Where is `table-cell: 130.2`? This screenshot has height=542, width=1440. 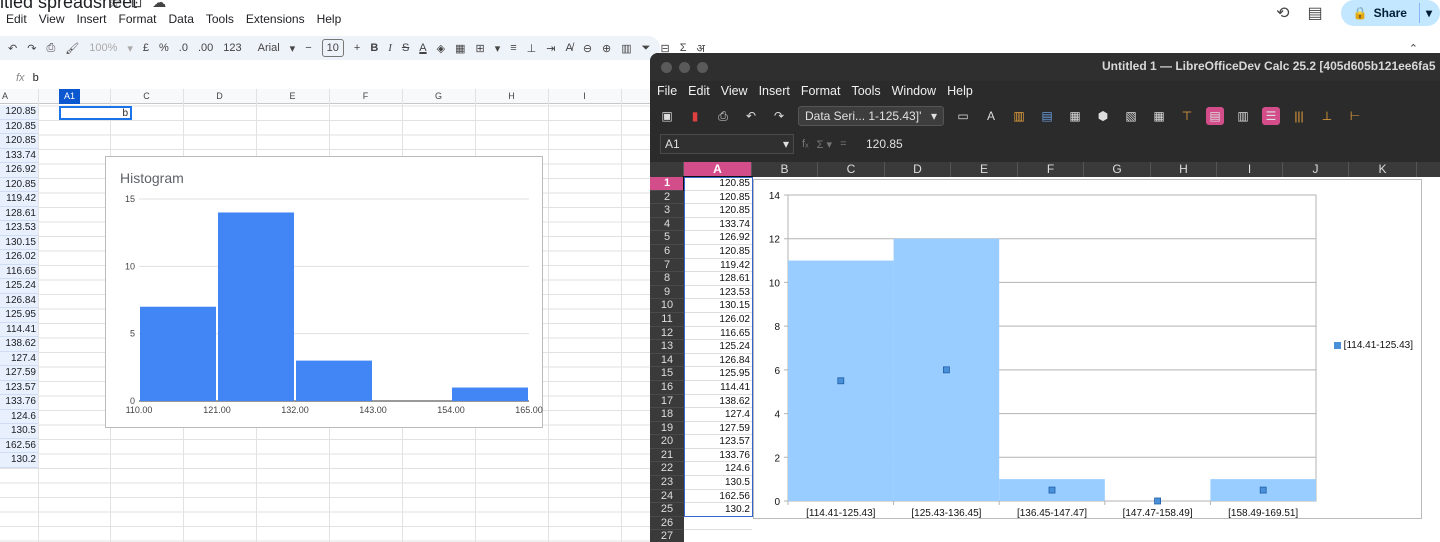
table-cell: 130.2 is located at coordinates (718, 510).